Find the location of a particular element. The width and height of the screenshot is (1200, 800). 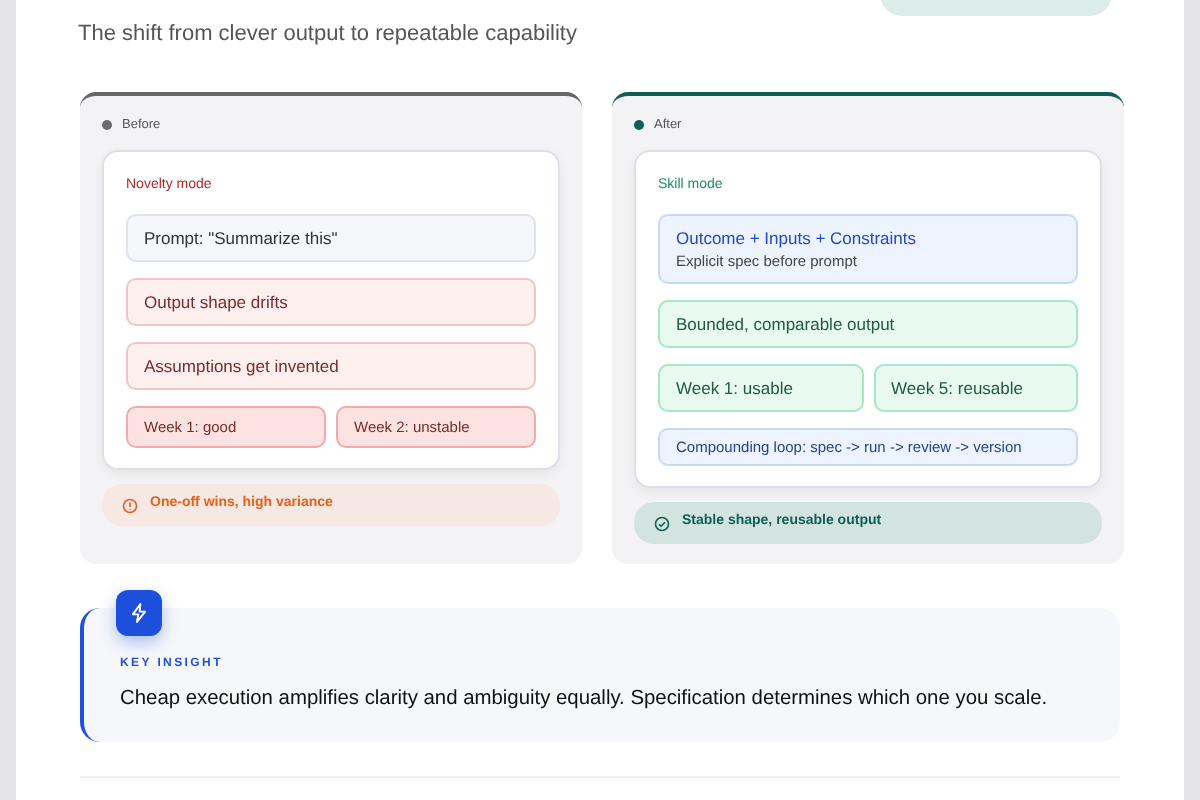

outcome-block: Week 1: usable is located at coordinates (760, 388).